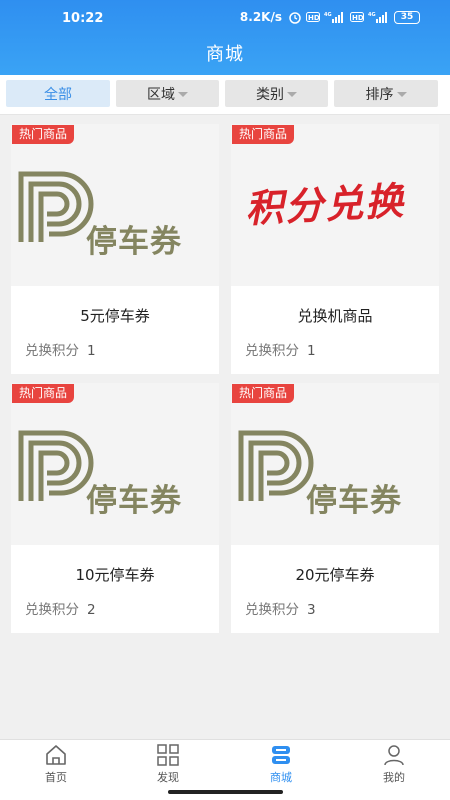 This screenshot has width=450, height=800. Describe the element at coordinates (394, 755) in the screenshot. I see `user-icon` at that location.